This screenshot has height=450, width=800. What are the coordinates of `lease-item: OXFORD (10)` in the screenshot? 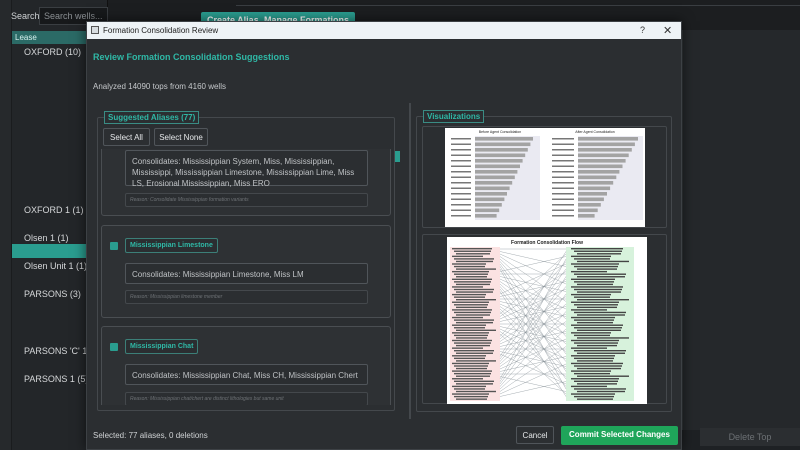 It's located at (52, 52).